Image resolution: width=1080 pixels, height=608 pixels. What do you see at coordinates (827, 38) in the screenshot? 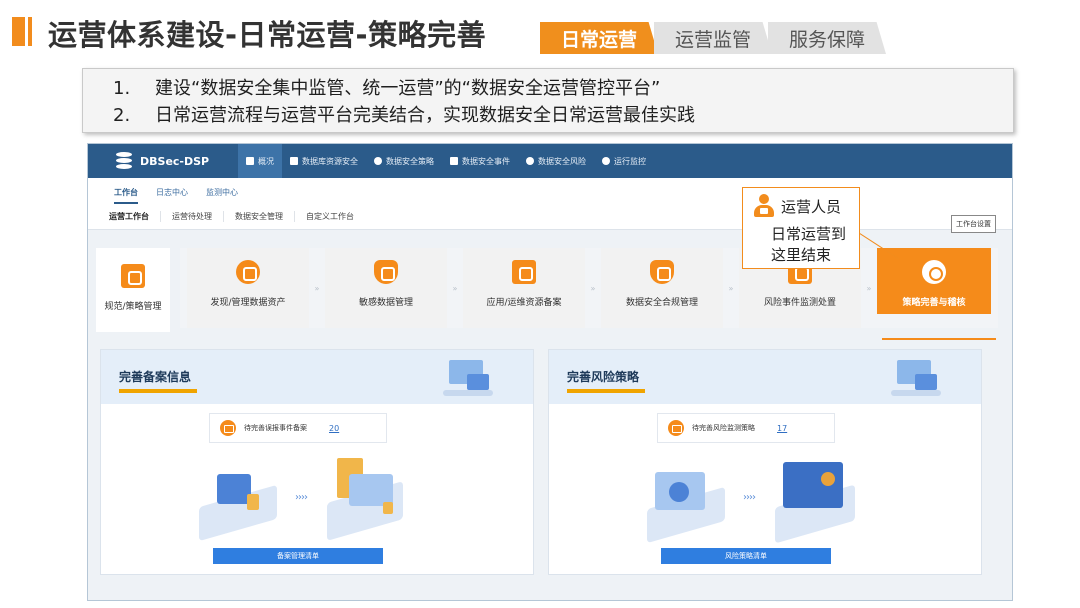
I see `tab-service-assurance: 服务保障` at bounding box center [827, 38].